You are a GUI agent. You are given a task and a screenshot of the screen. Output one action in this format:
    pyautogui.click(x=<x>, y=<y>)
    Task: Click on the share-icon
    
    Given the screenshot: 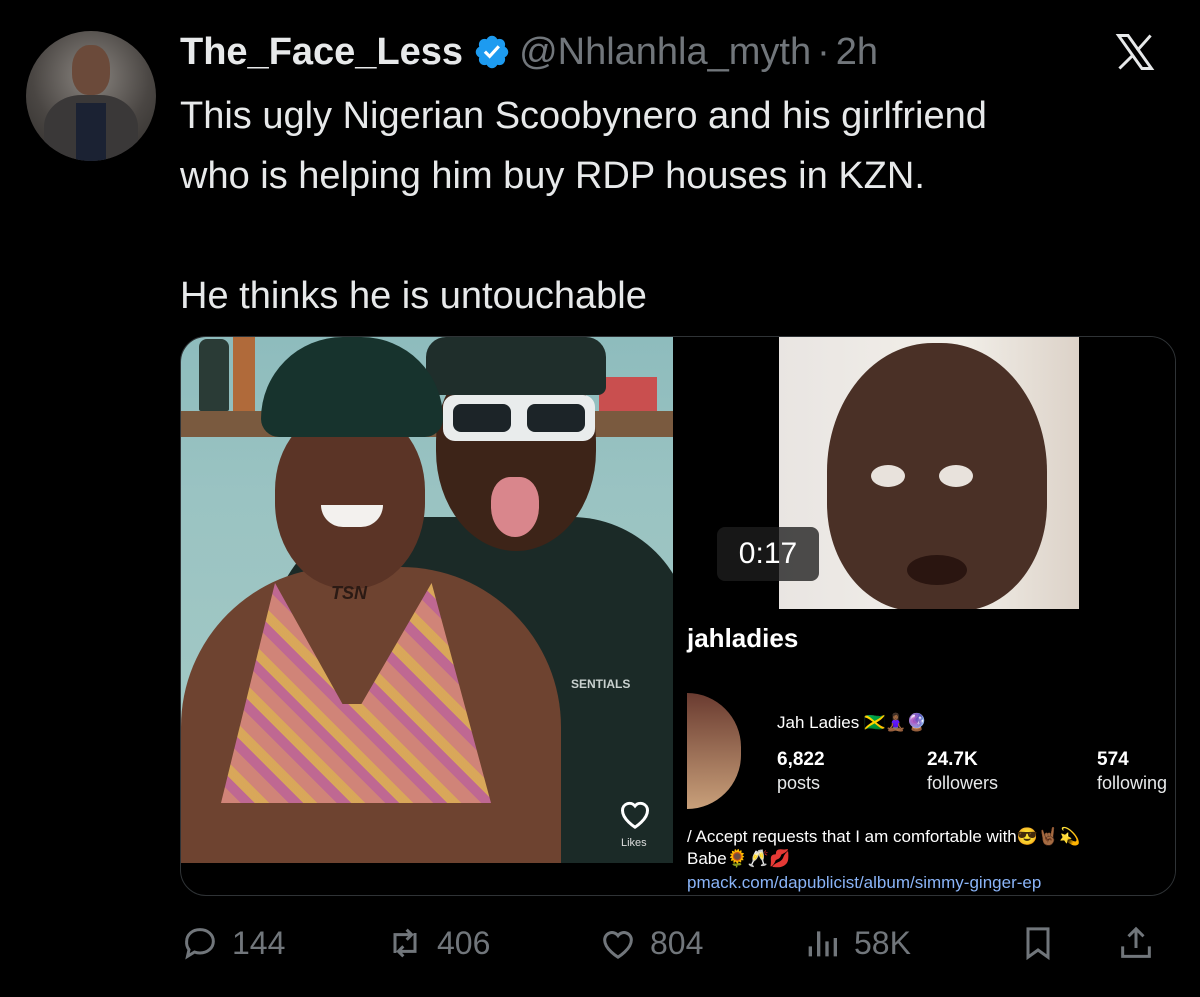 What is the action you would take?
    pyautogui.click(x=1136, y=942)
    